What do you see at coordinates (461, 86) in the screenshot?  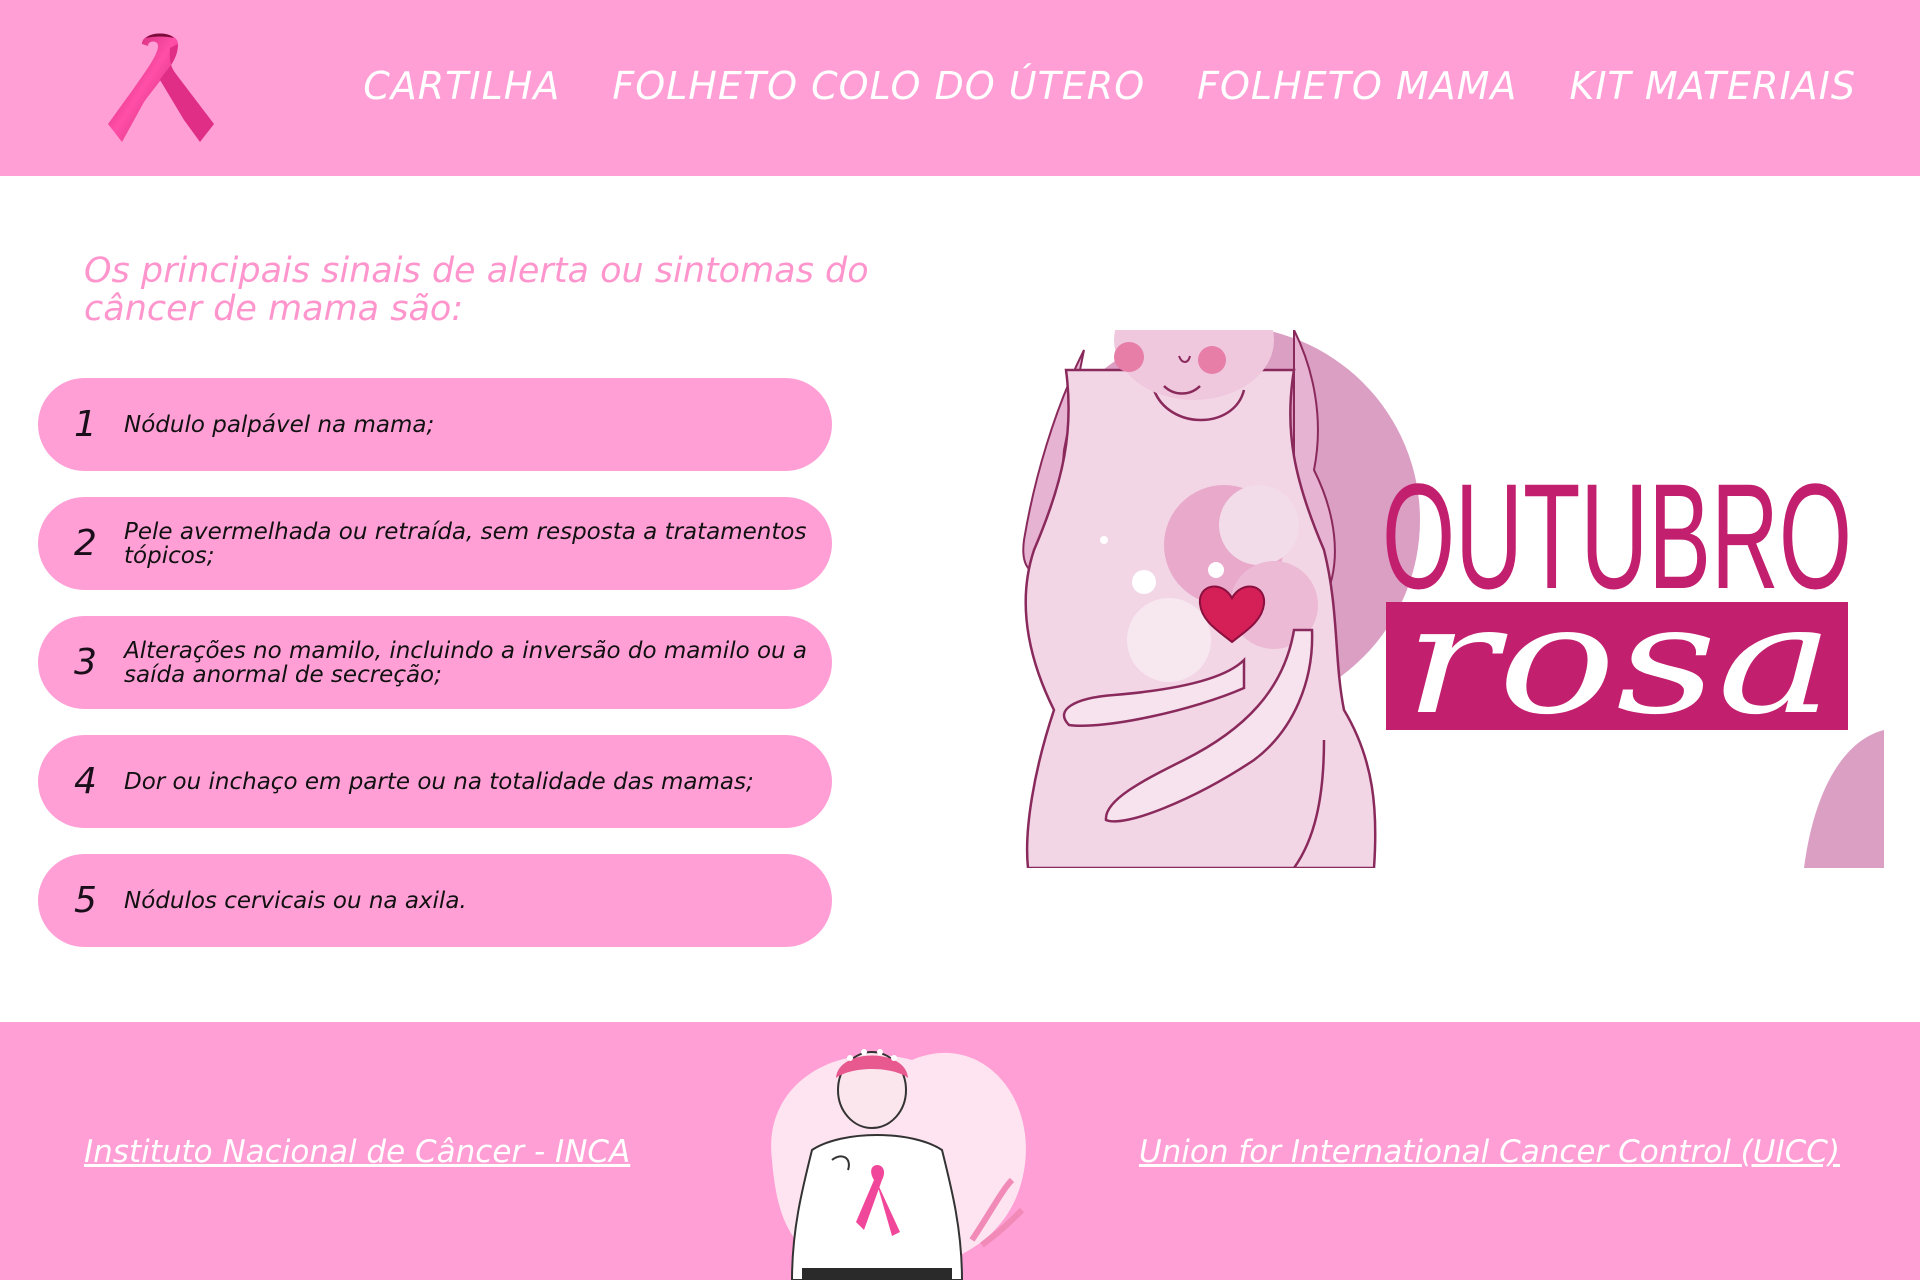 I see `nav-cartilha: CARTILHA` at bounding box center [461, 86].